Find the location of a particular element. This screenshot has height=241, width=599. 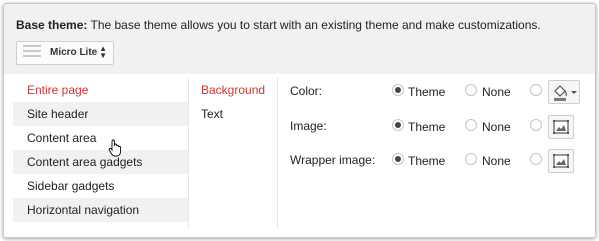

nav-item-entire-page: Entire page is located at coordinates (101, 90).